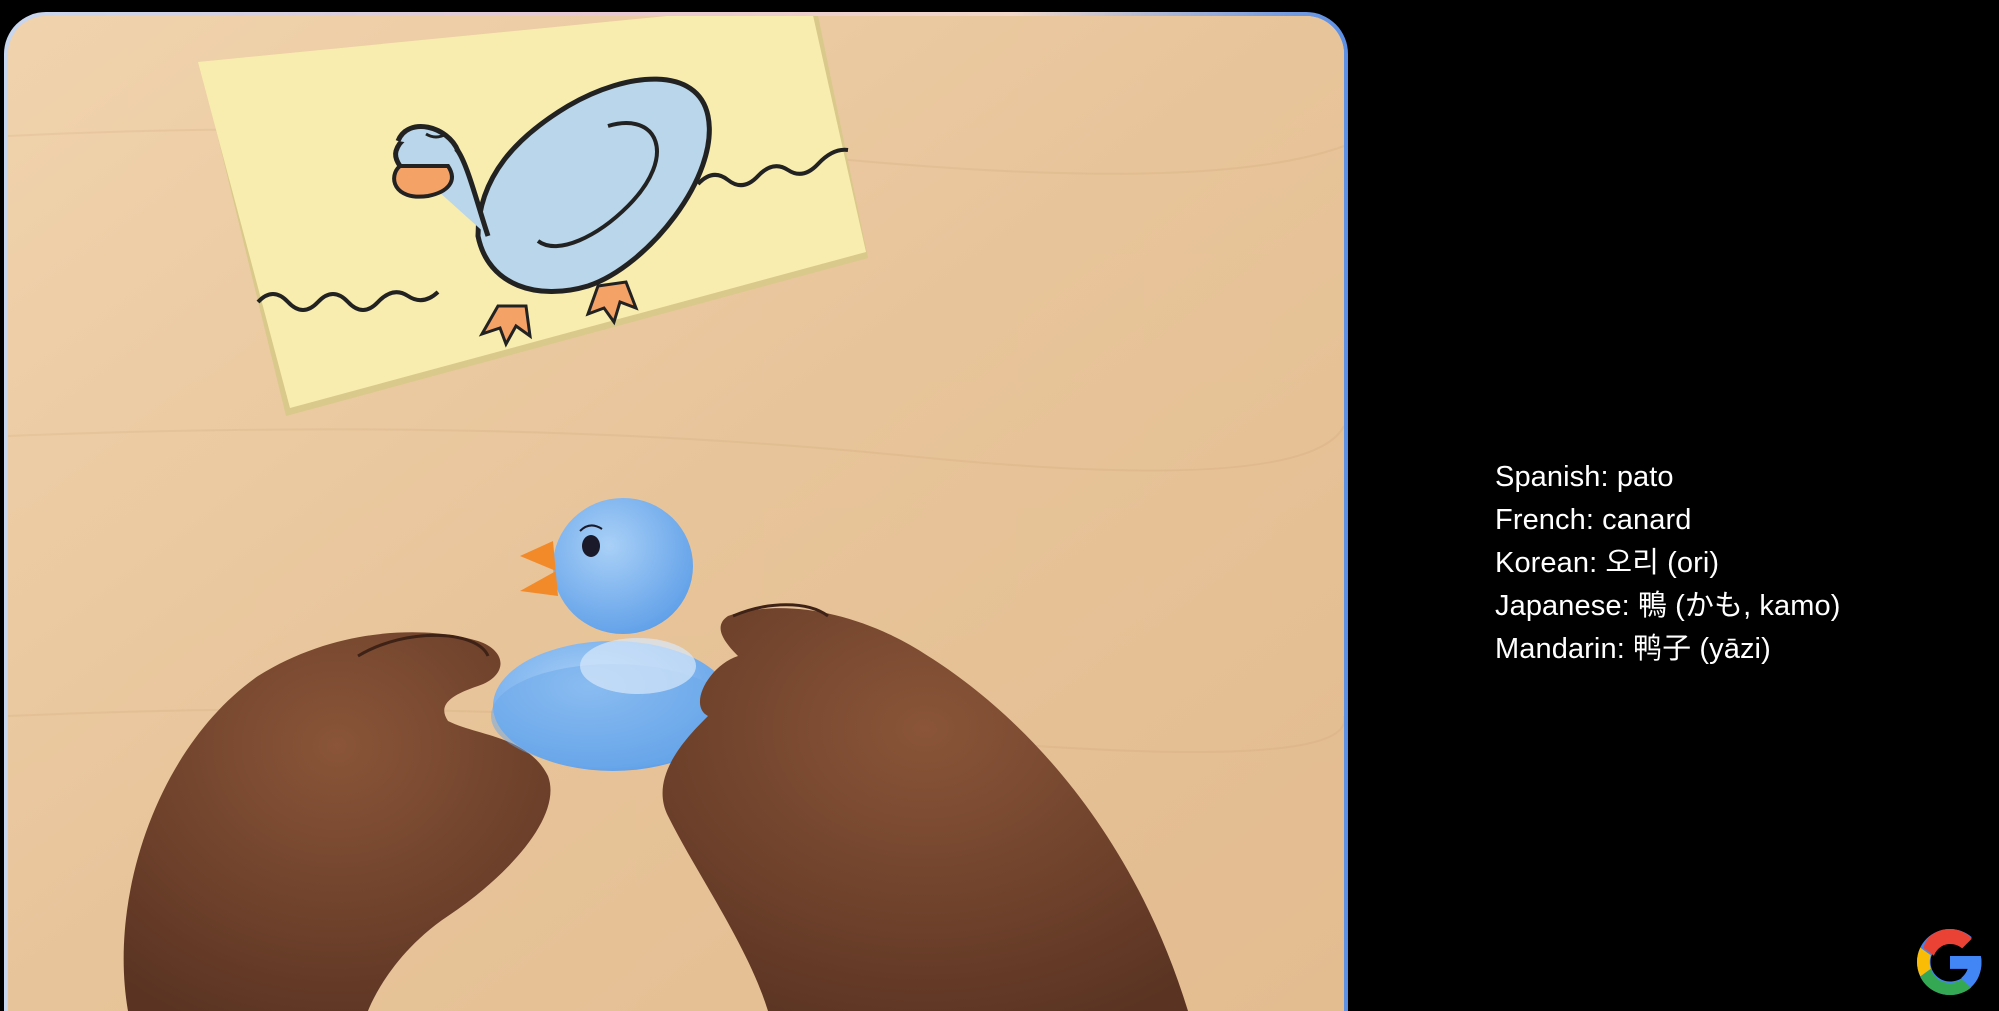 The height and width of the screenshot is (1011, 1999). I want to click on caption-line-spanish: Spanish: pato, so click(1584, 477).